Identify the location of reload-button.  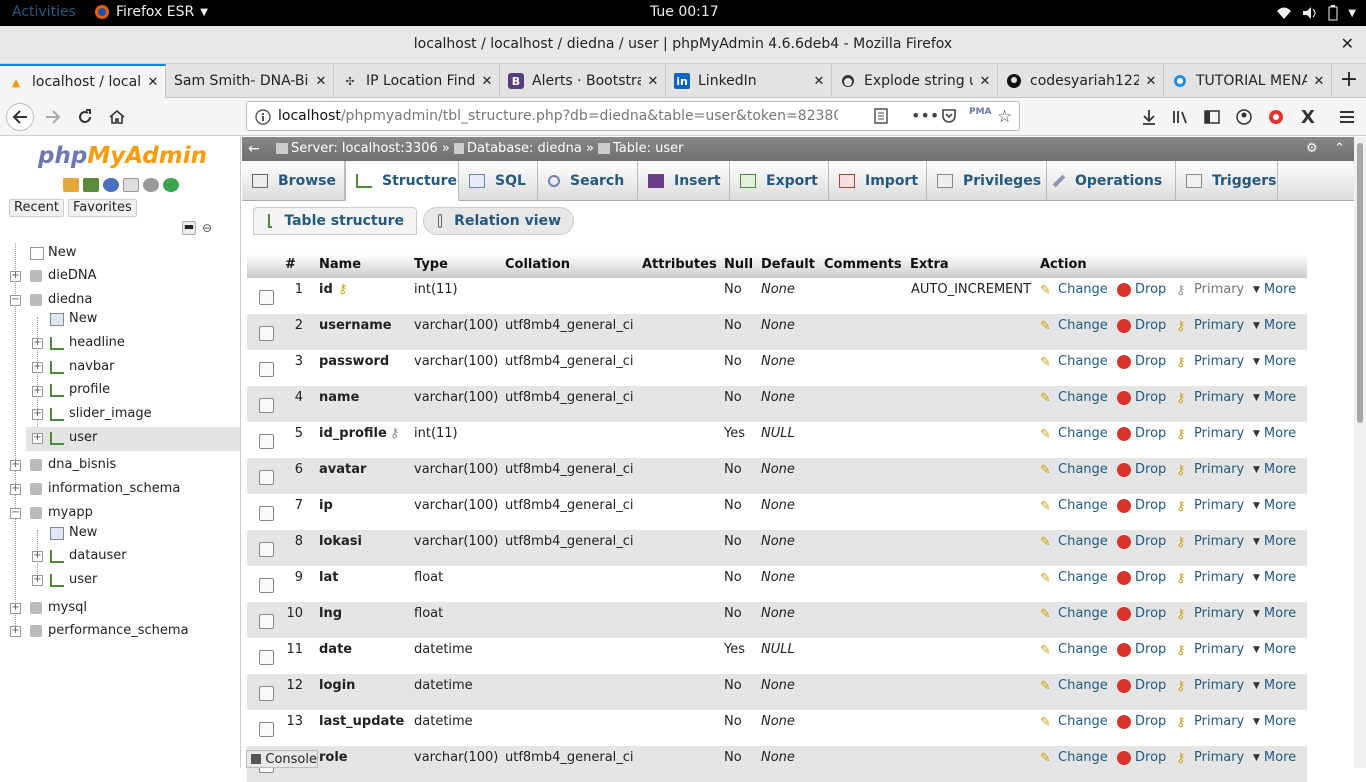
(85, 117).